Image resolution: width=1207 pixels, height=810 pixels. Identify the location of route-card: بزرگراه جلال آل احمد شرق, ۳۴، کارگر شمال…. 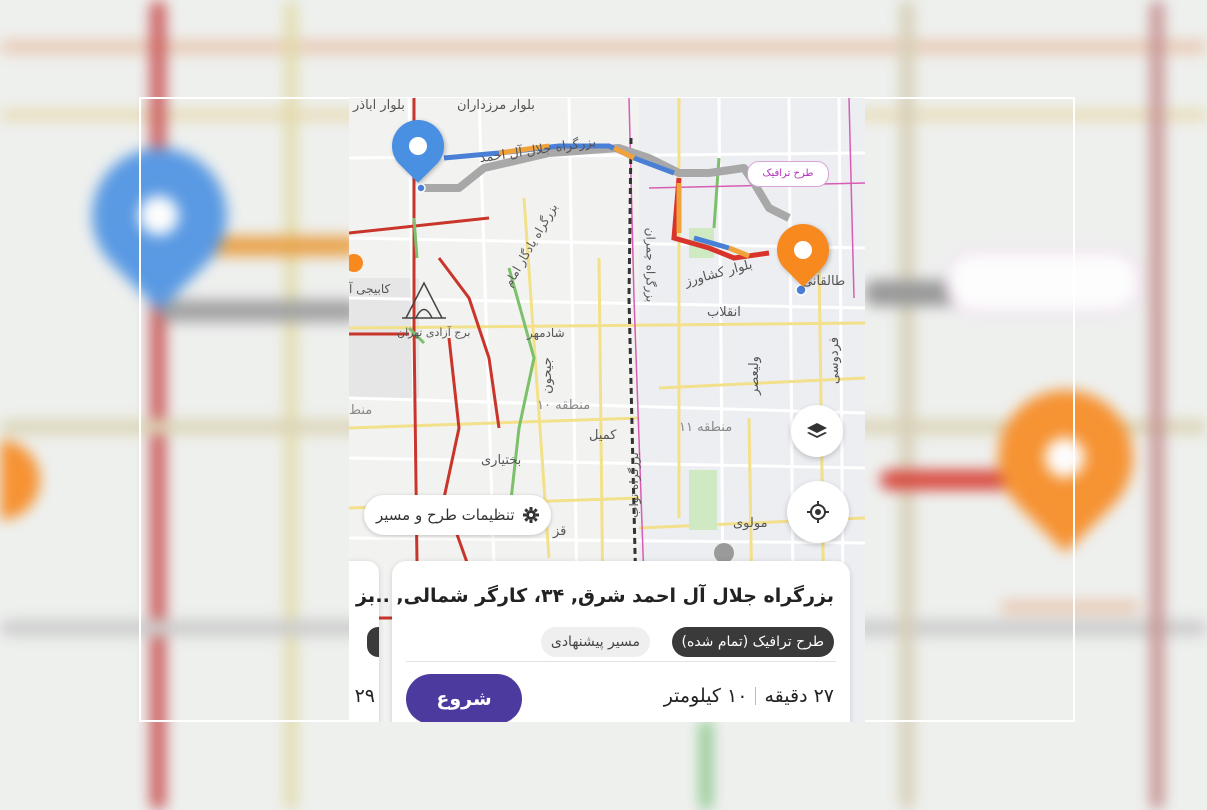
(609, 641).